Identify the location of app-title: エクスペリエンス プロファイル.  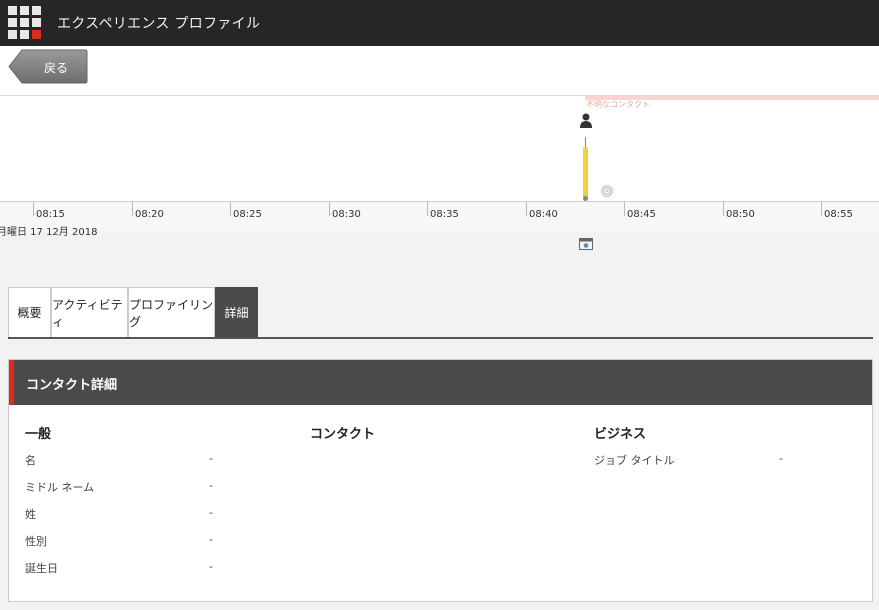
(159, 24).